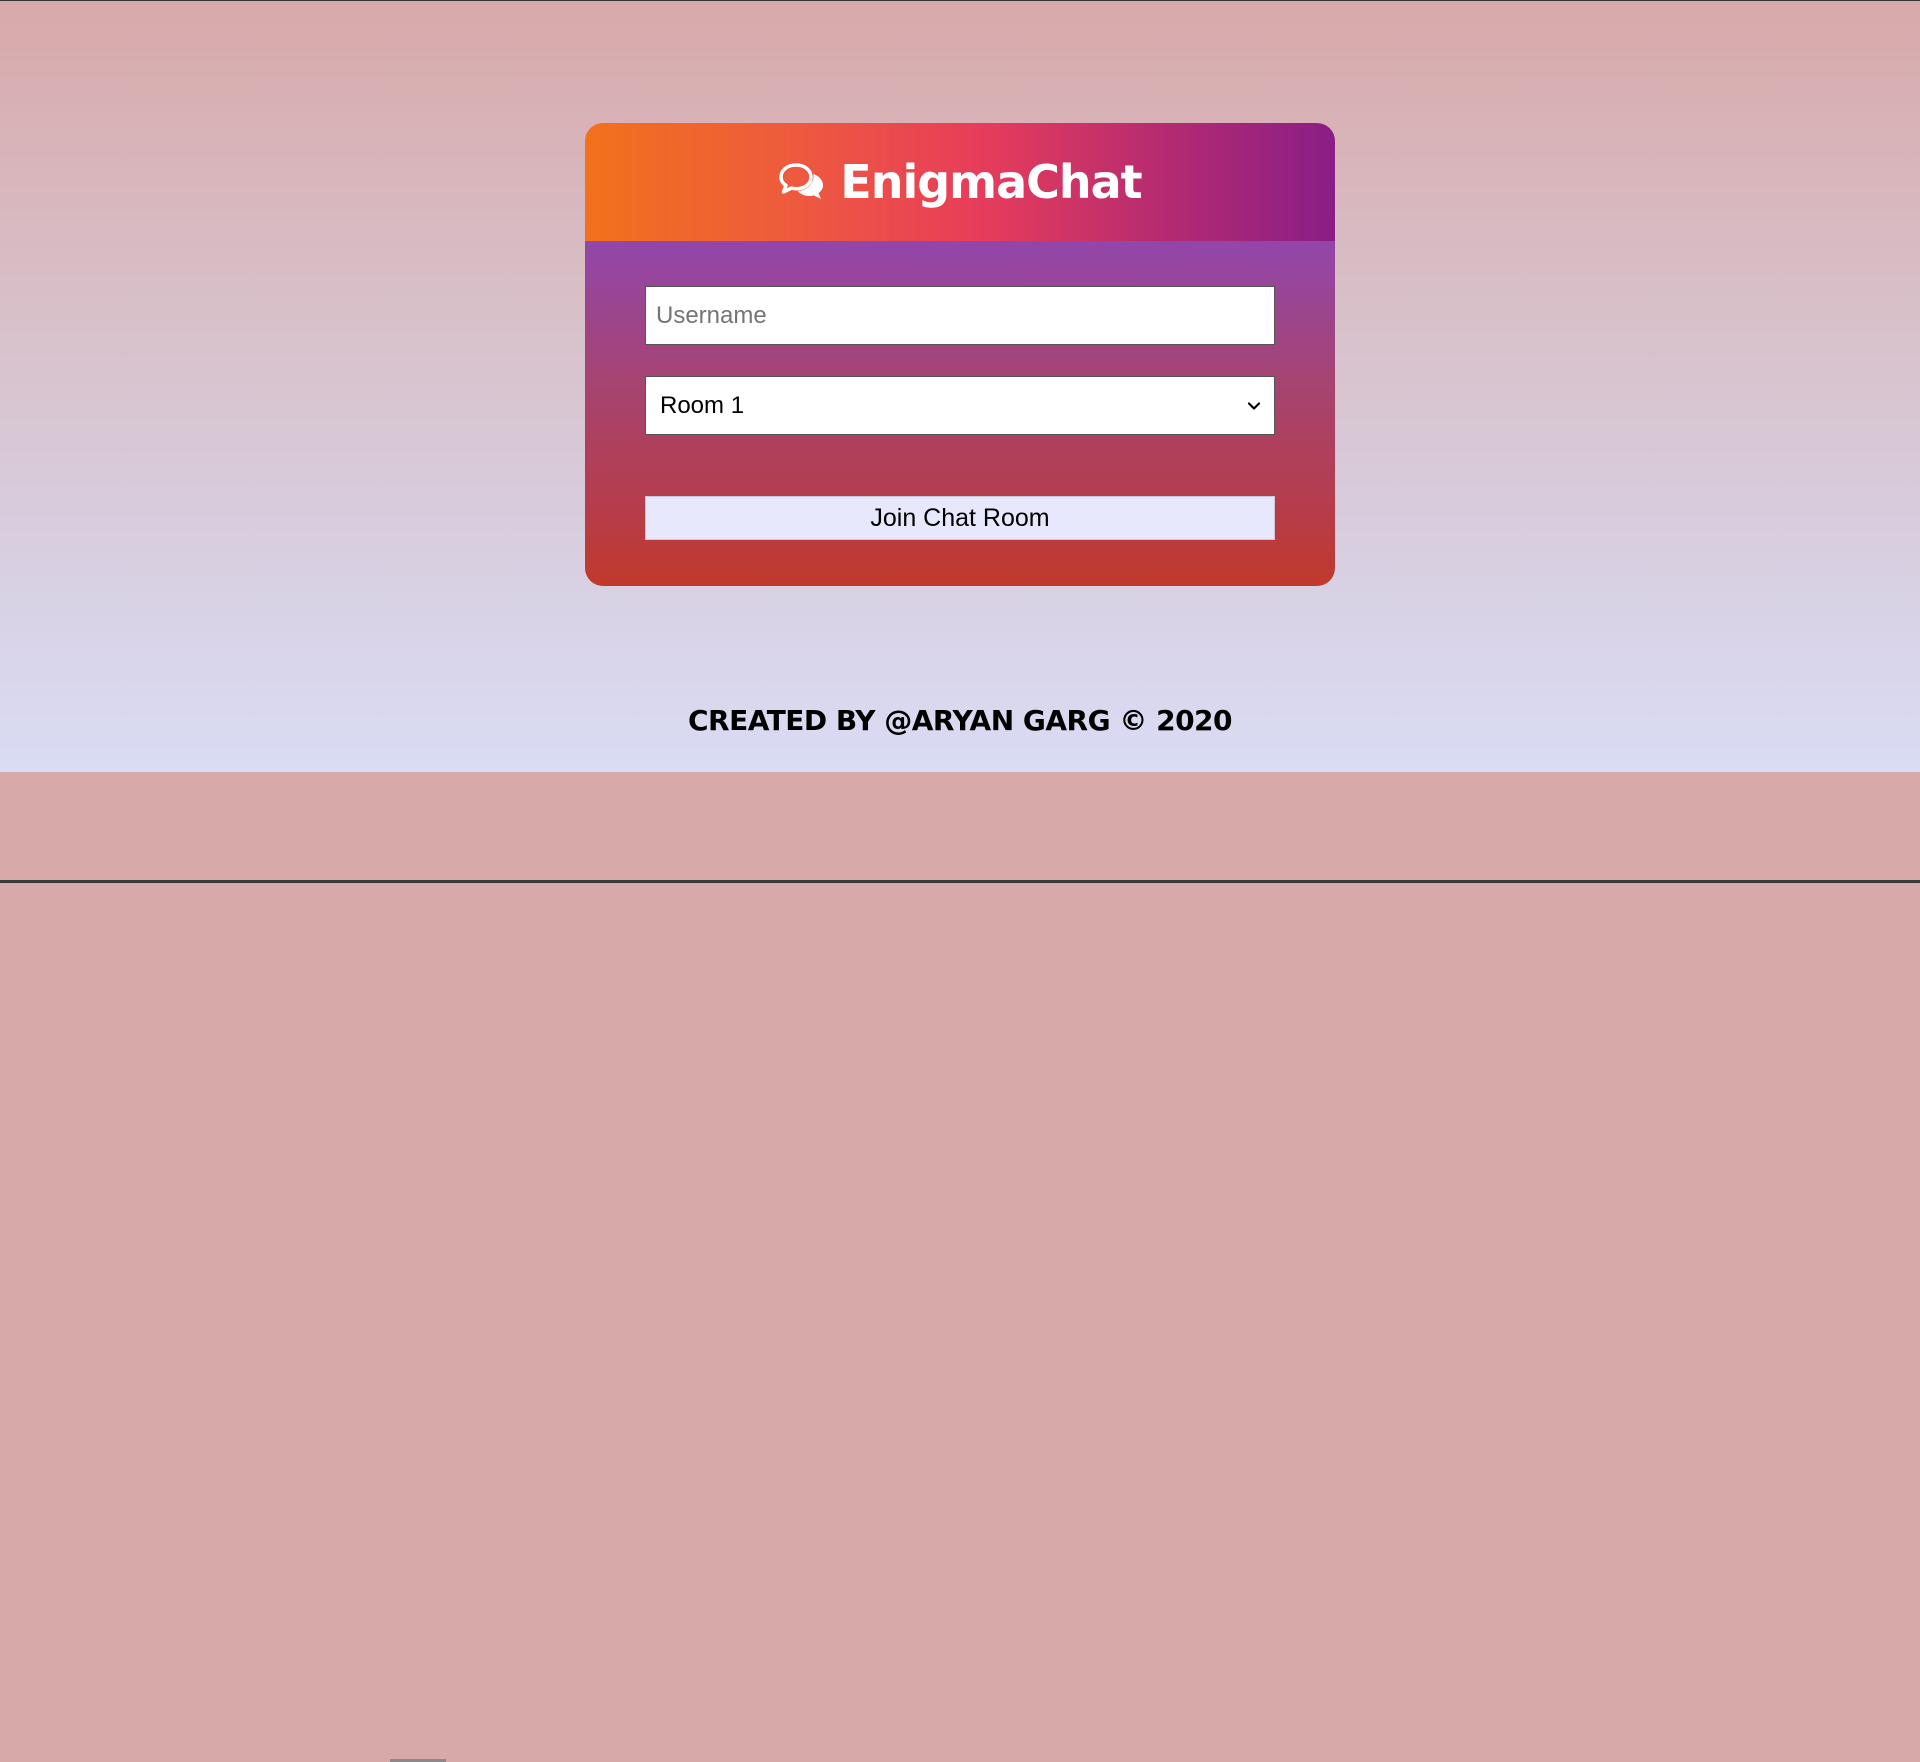 Image resolution: width=1920 pixels, height=1762 pixels. I want to click on bottom-band, so click(960, 827).